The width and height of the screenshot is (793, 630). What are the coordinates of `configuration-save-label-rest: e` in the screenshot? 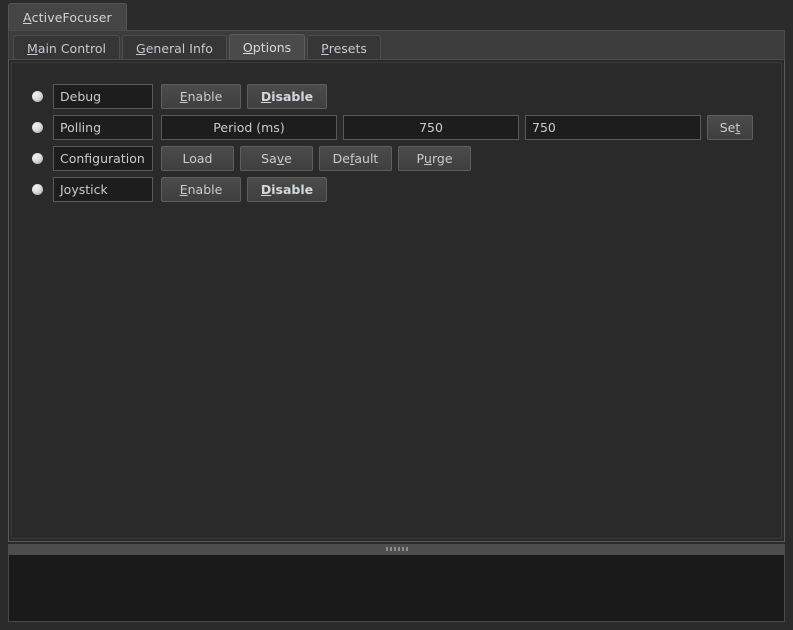 It's located at (288, 158).